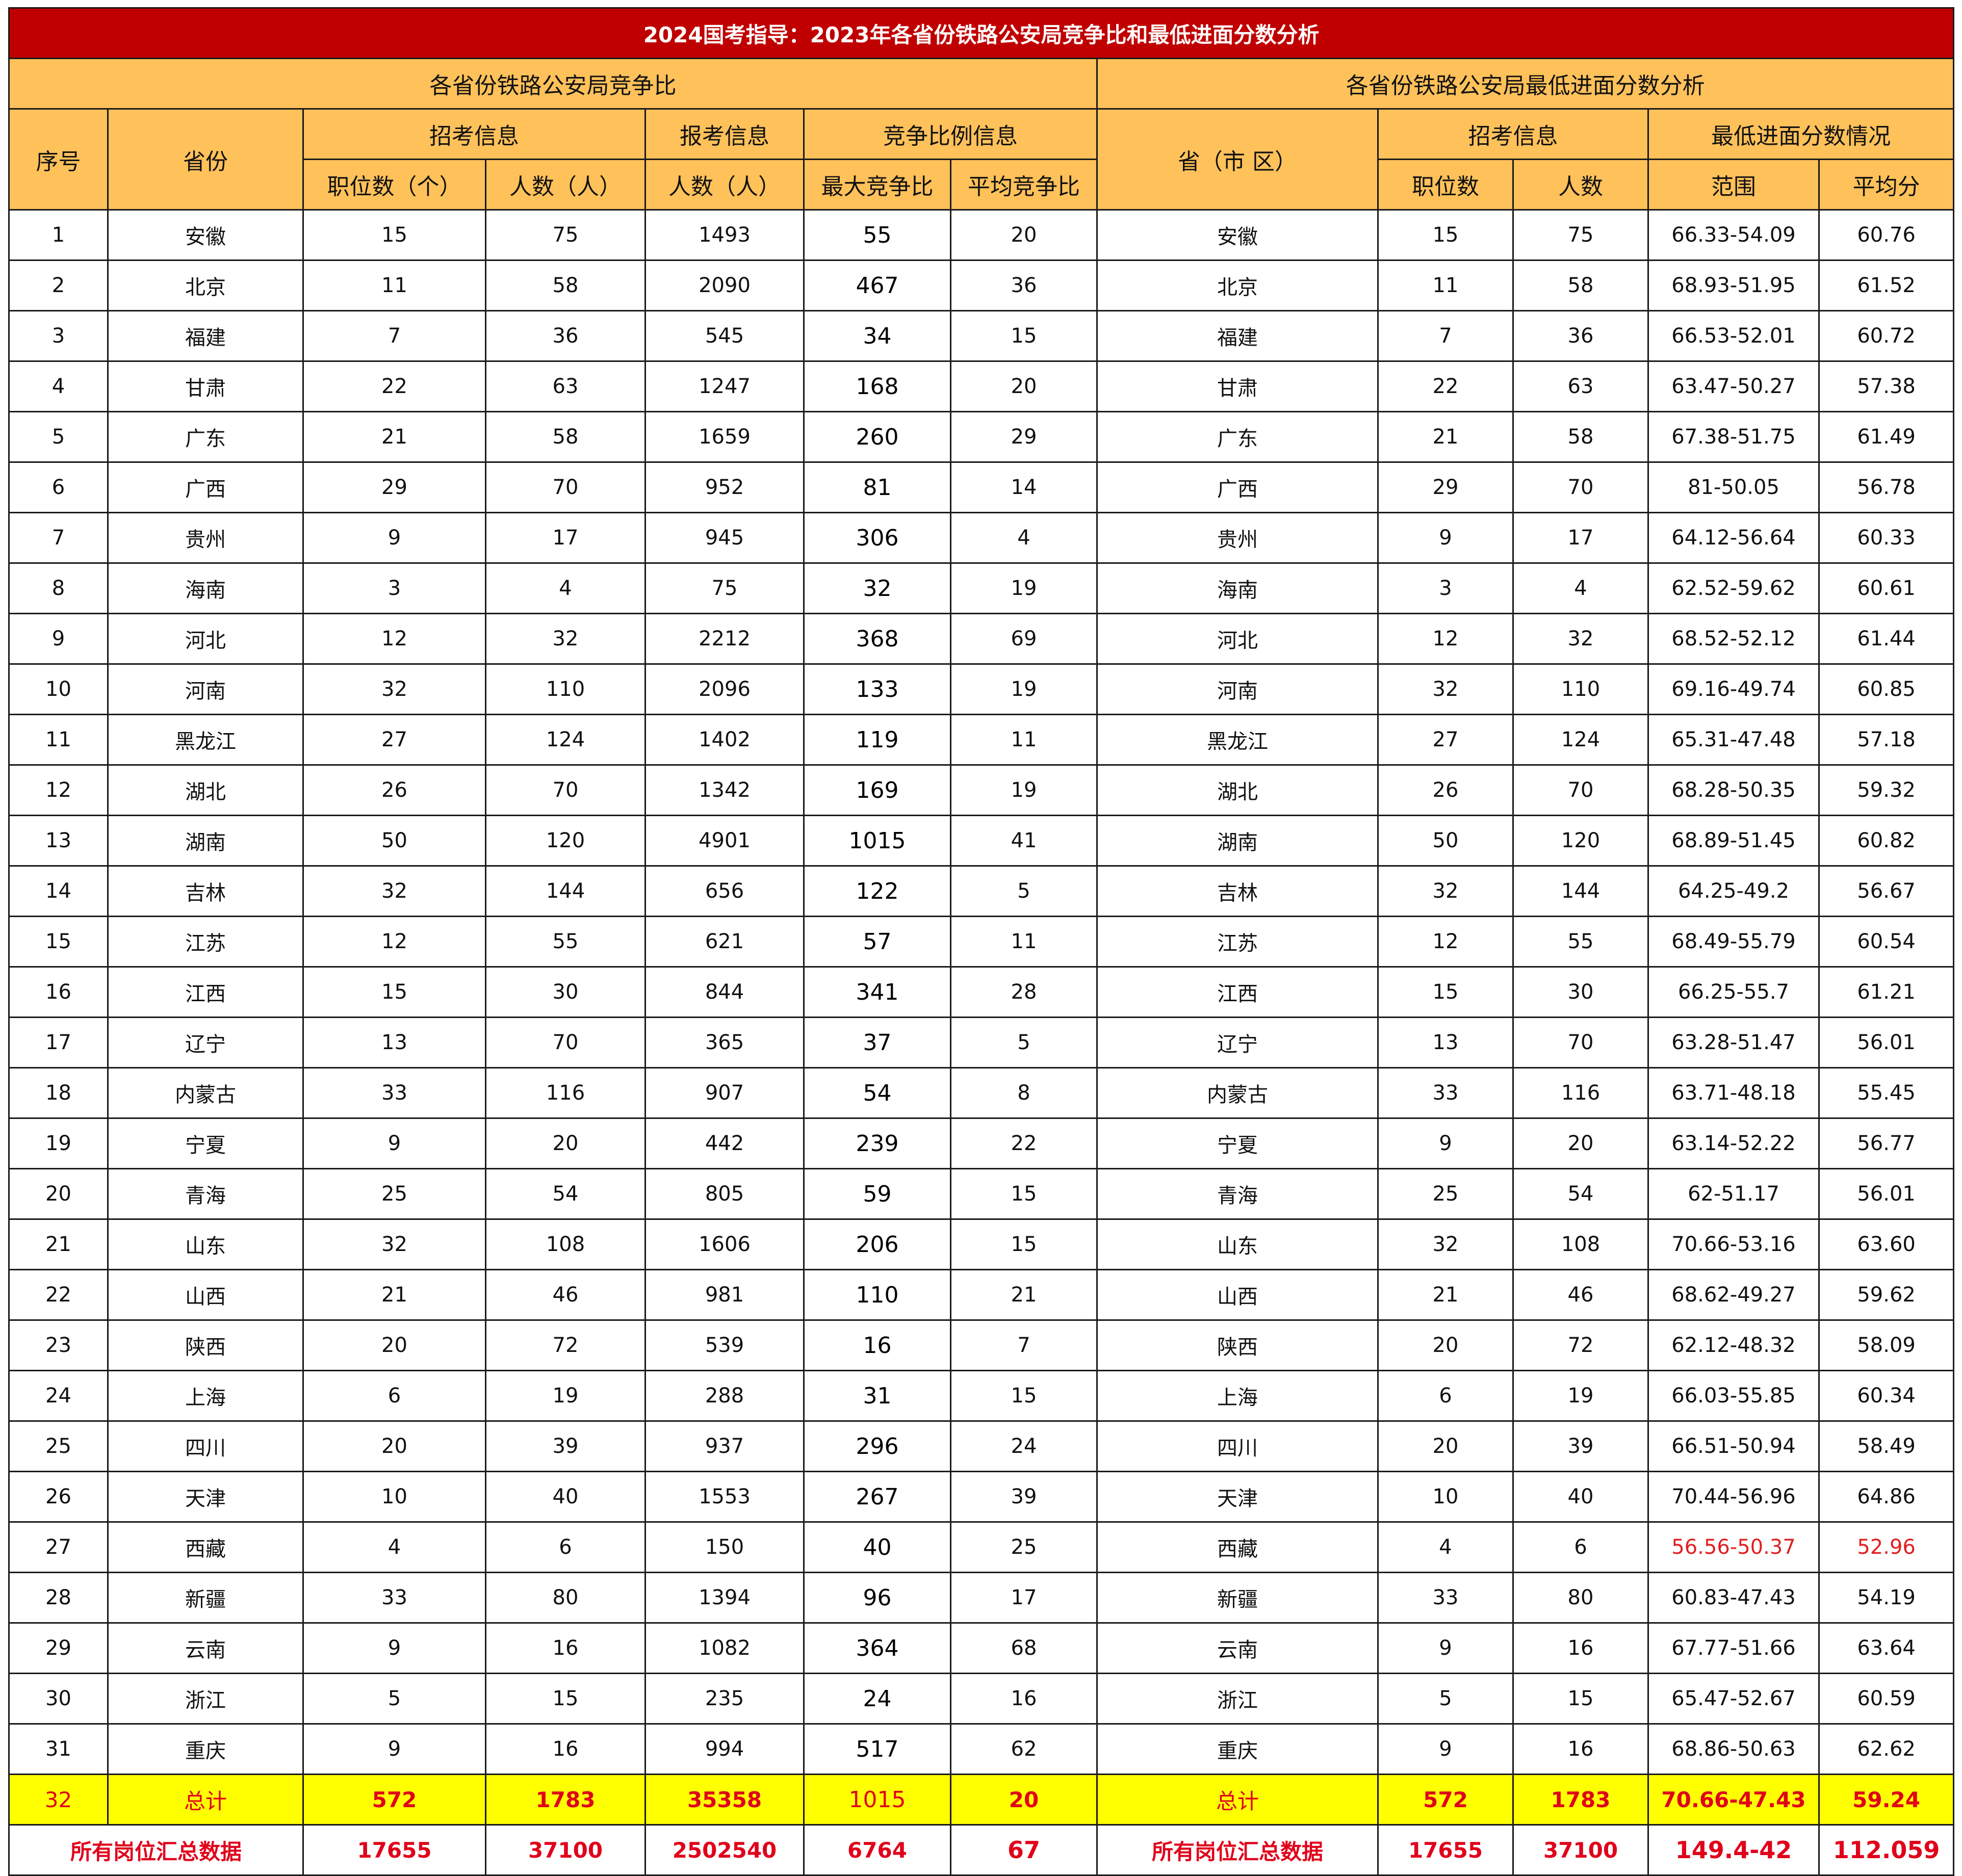 The image size is (1962, 1876). I want to click on cell-province: 福建, so click(205, 336).